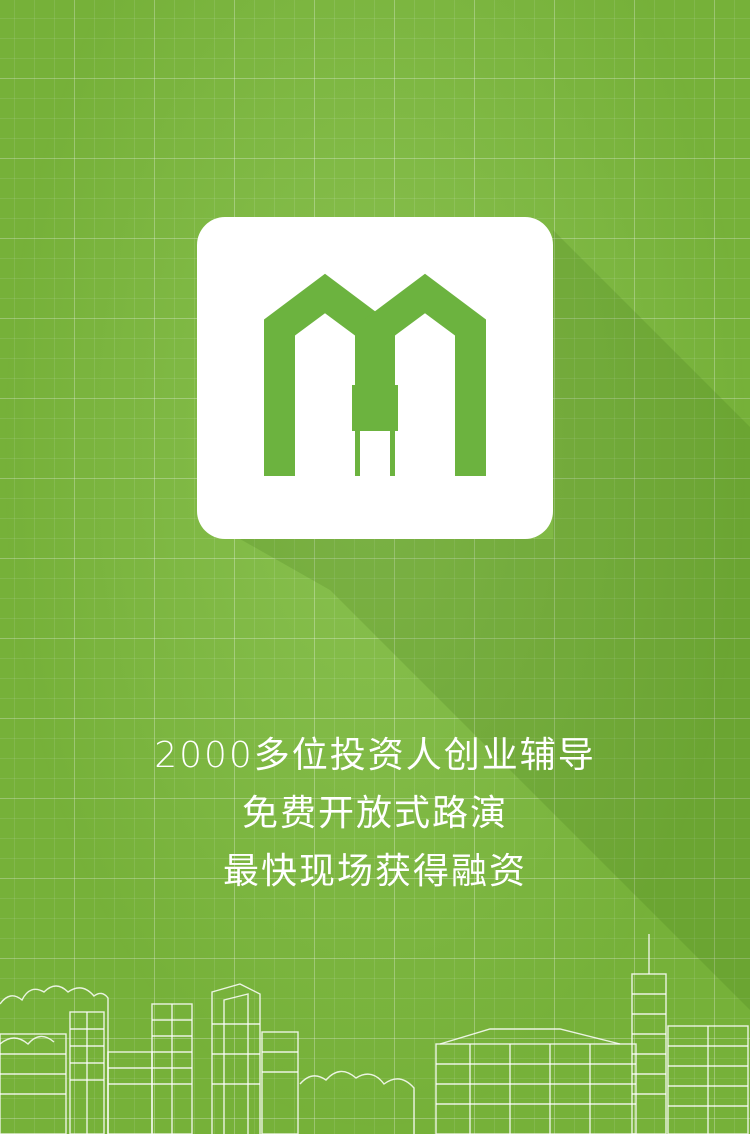 The width and height of the screenshot is (750, 1134). I want to click on slogan-line-1: 2000多位投资人创业辅导, so click(375, 755).